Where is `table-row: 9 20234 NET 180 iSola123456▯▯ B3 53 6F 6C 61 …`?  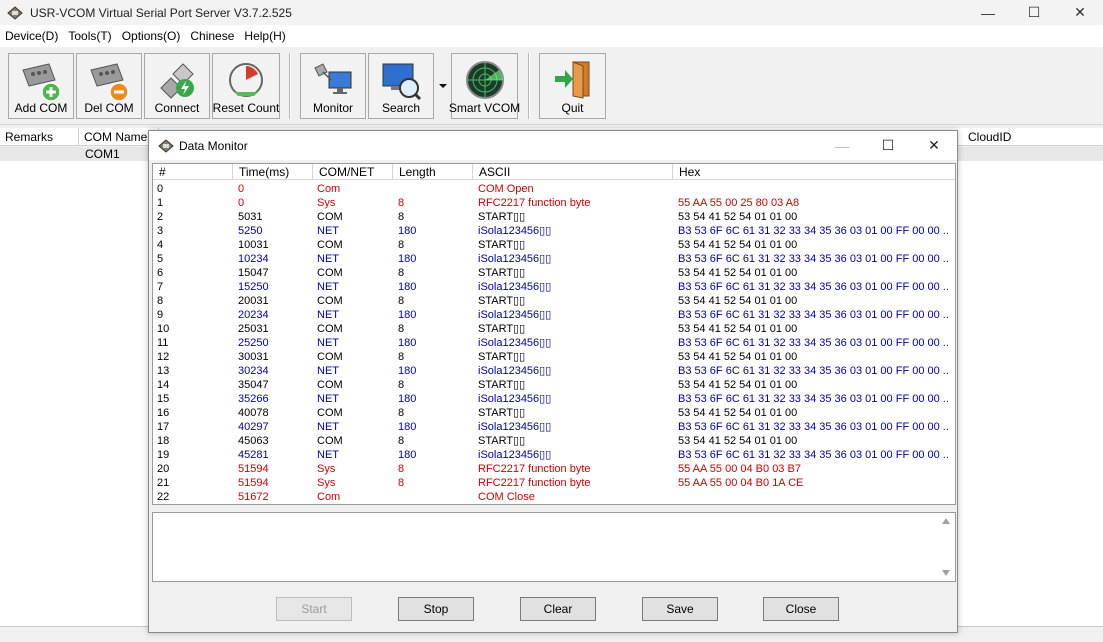 table-row: 9 20234 NET 180 iSola123456▯▯ B3 53 6F 6C 61 … is located at coordinates (554, 315).